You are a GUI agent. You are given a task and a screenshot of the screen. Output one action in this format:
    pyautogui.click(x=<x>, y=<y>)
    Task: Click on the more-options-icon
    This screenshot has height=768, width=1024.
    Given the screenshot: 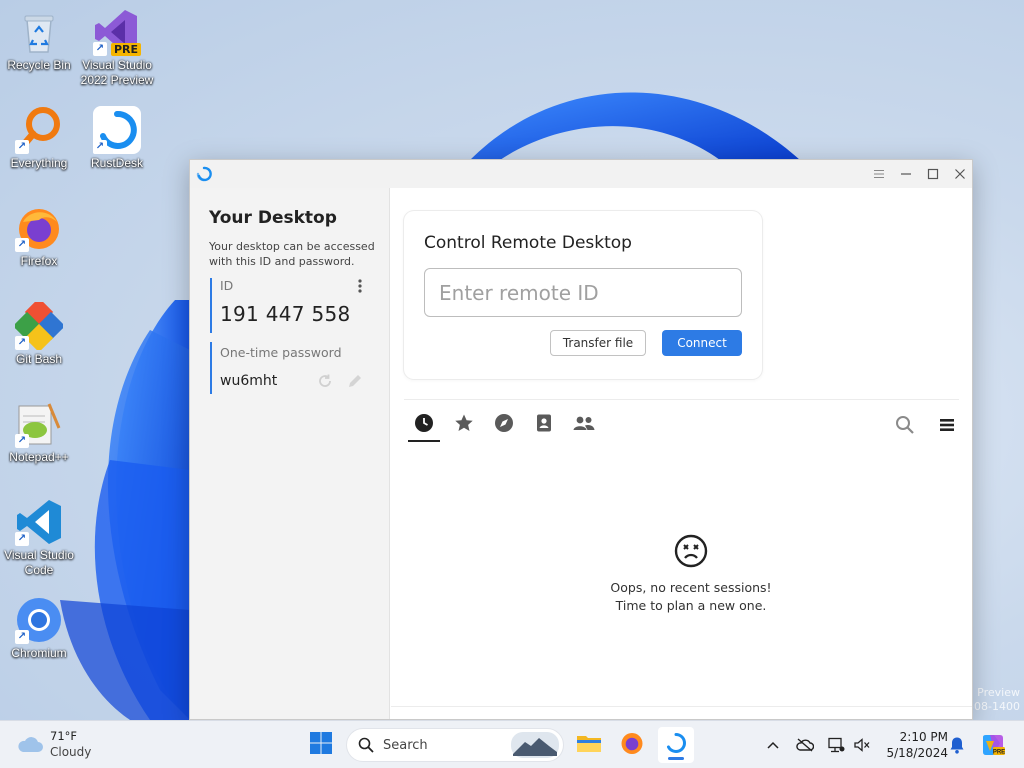 What is the action you would take?
    pyautogui.click(x=360, y=286)
    